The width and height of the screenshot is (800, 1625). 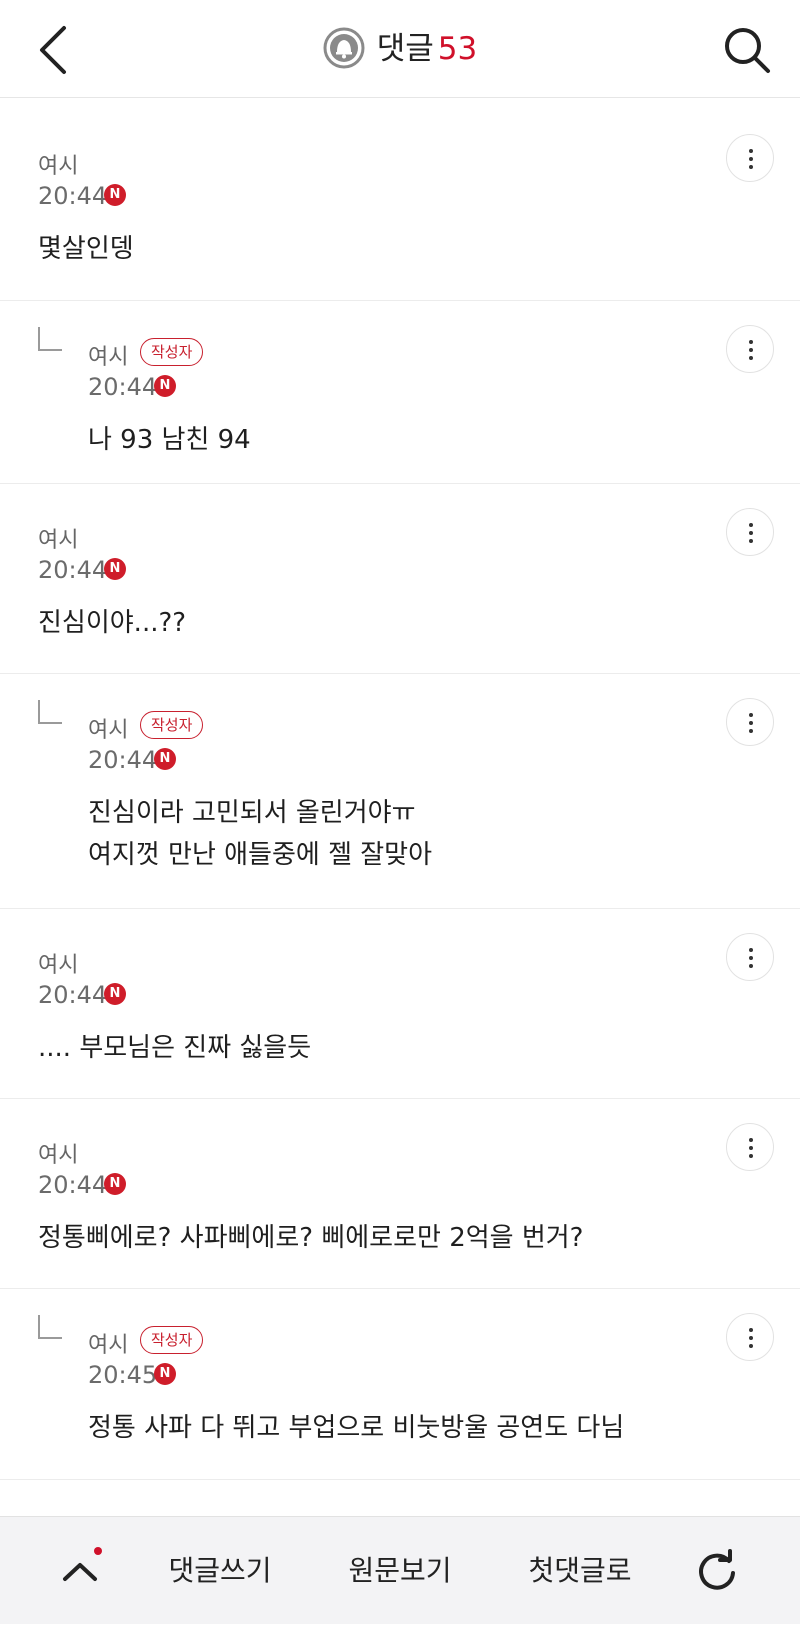 I want to click on view-original-button: 원문보기, so click(x=400, y=1571).